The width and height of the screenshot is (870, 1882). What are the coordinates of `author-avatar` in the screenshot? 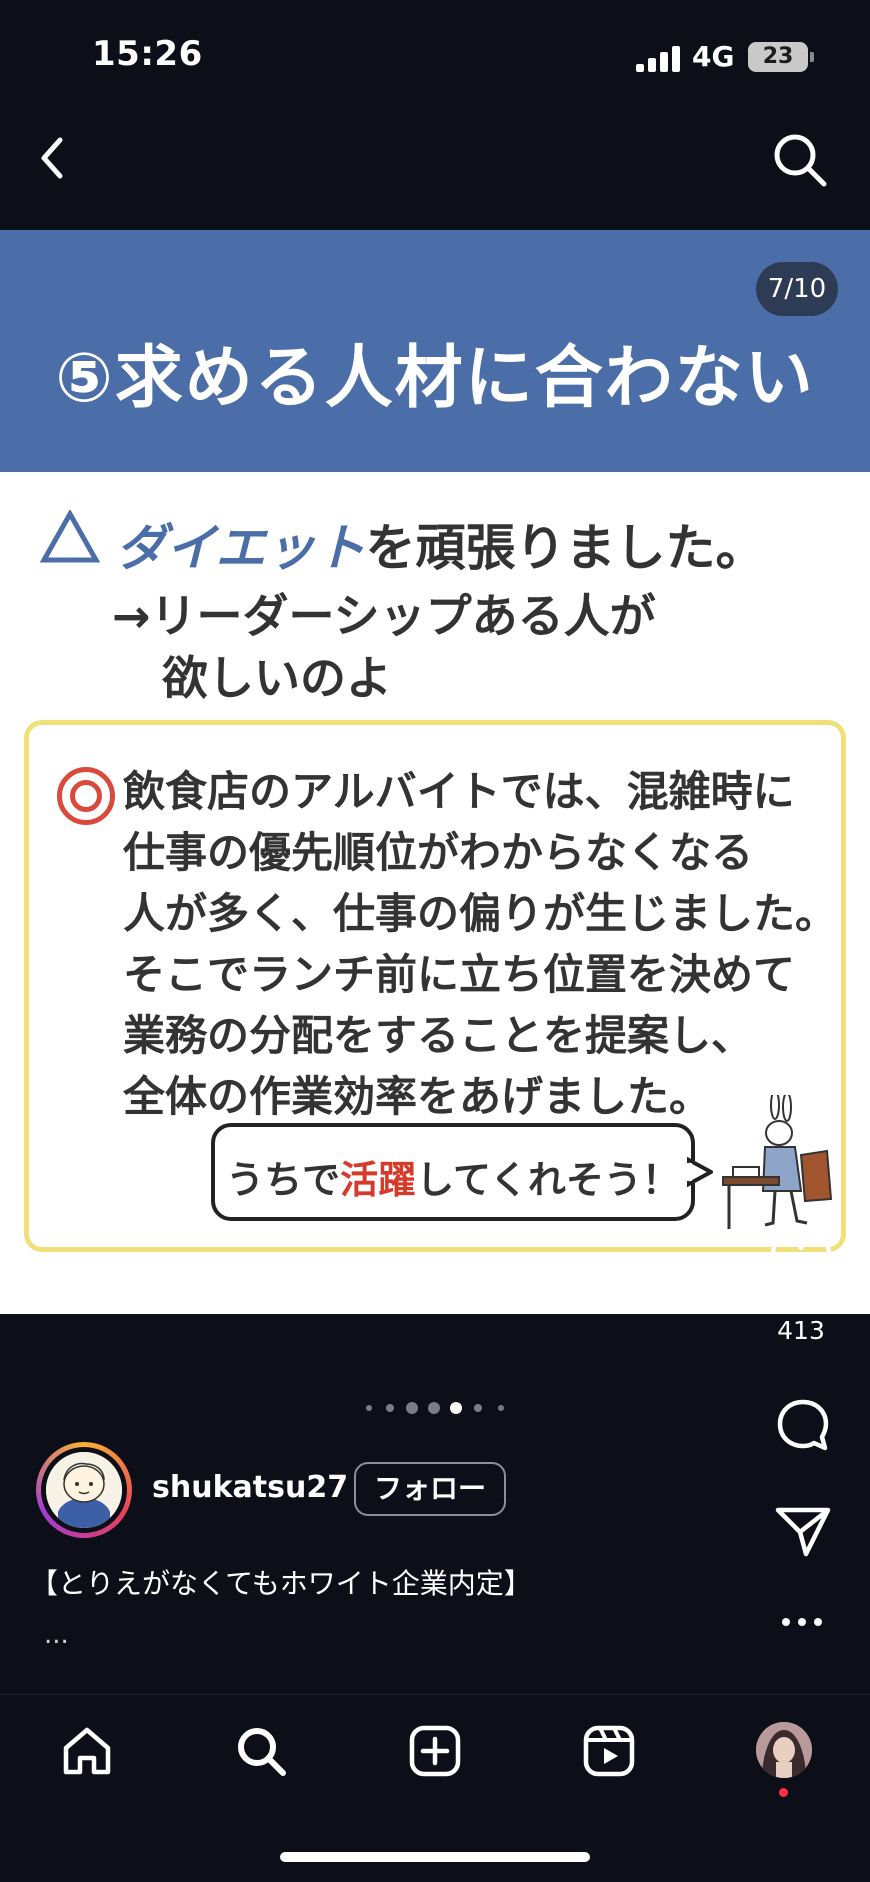 It's located at (84, 1490).